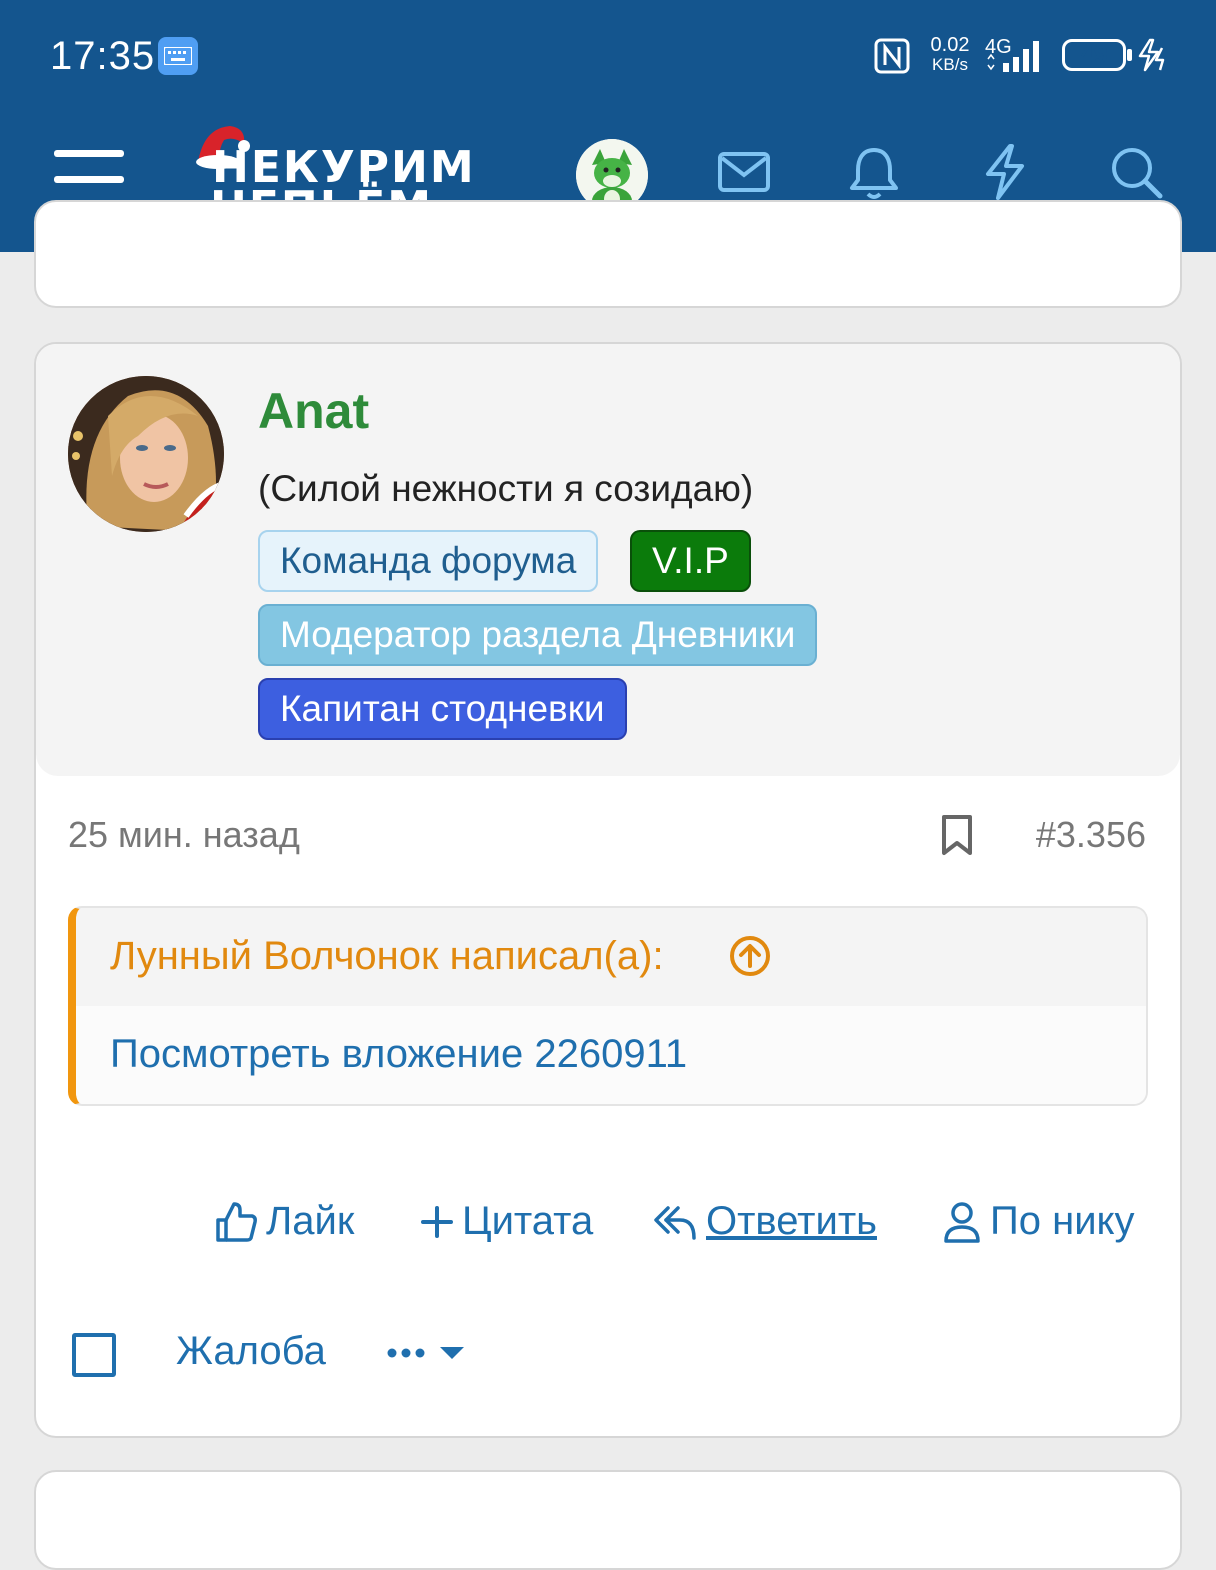  I want to click on view-attachment-link: Посмотреть вложение 2260911, so click(398, 1054).